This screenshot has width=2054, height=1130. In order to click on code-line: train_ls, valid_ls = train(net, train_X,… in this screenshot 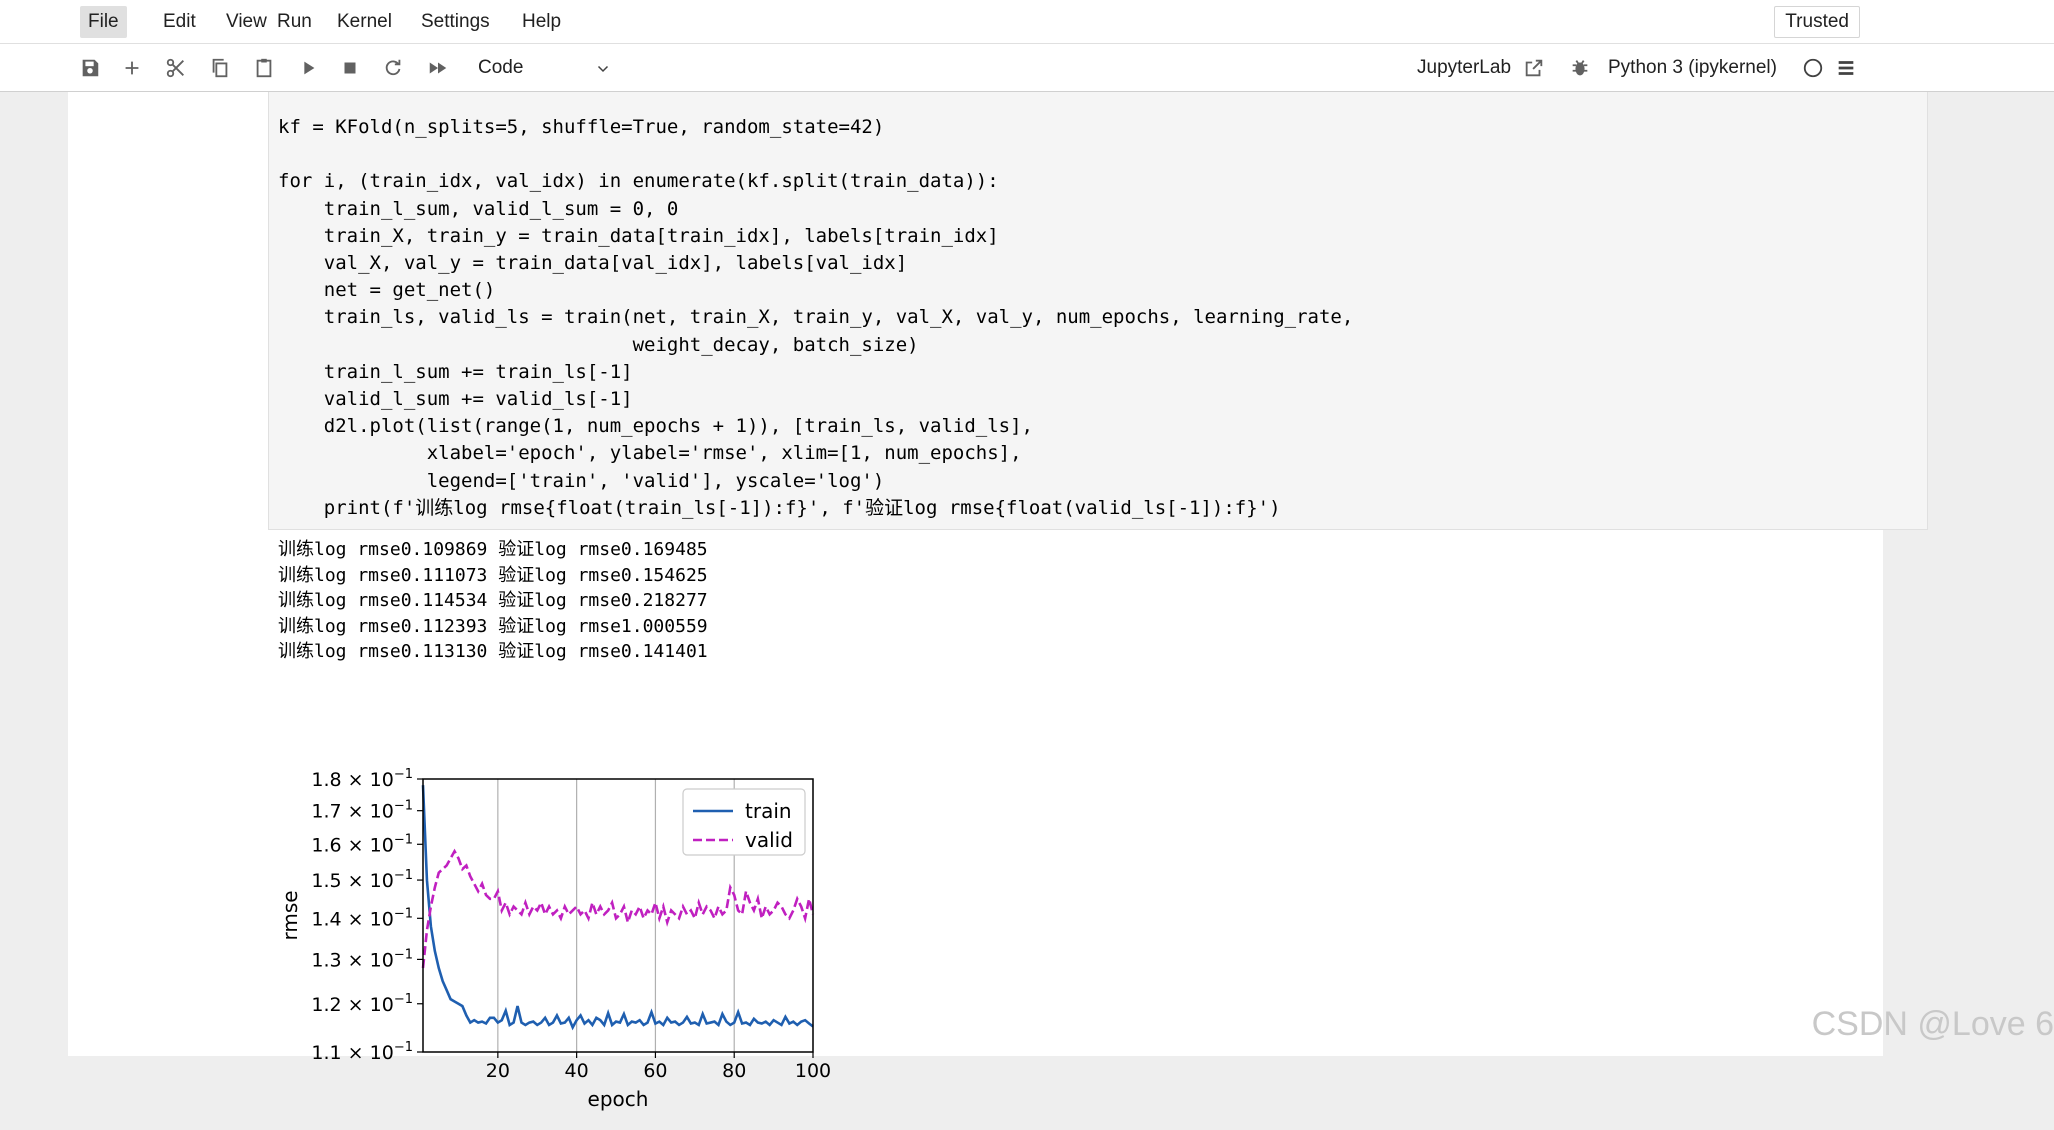, I will do `click(816, 317)`.